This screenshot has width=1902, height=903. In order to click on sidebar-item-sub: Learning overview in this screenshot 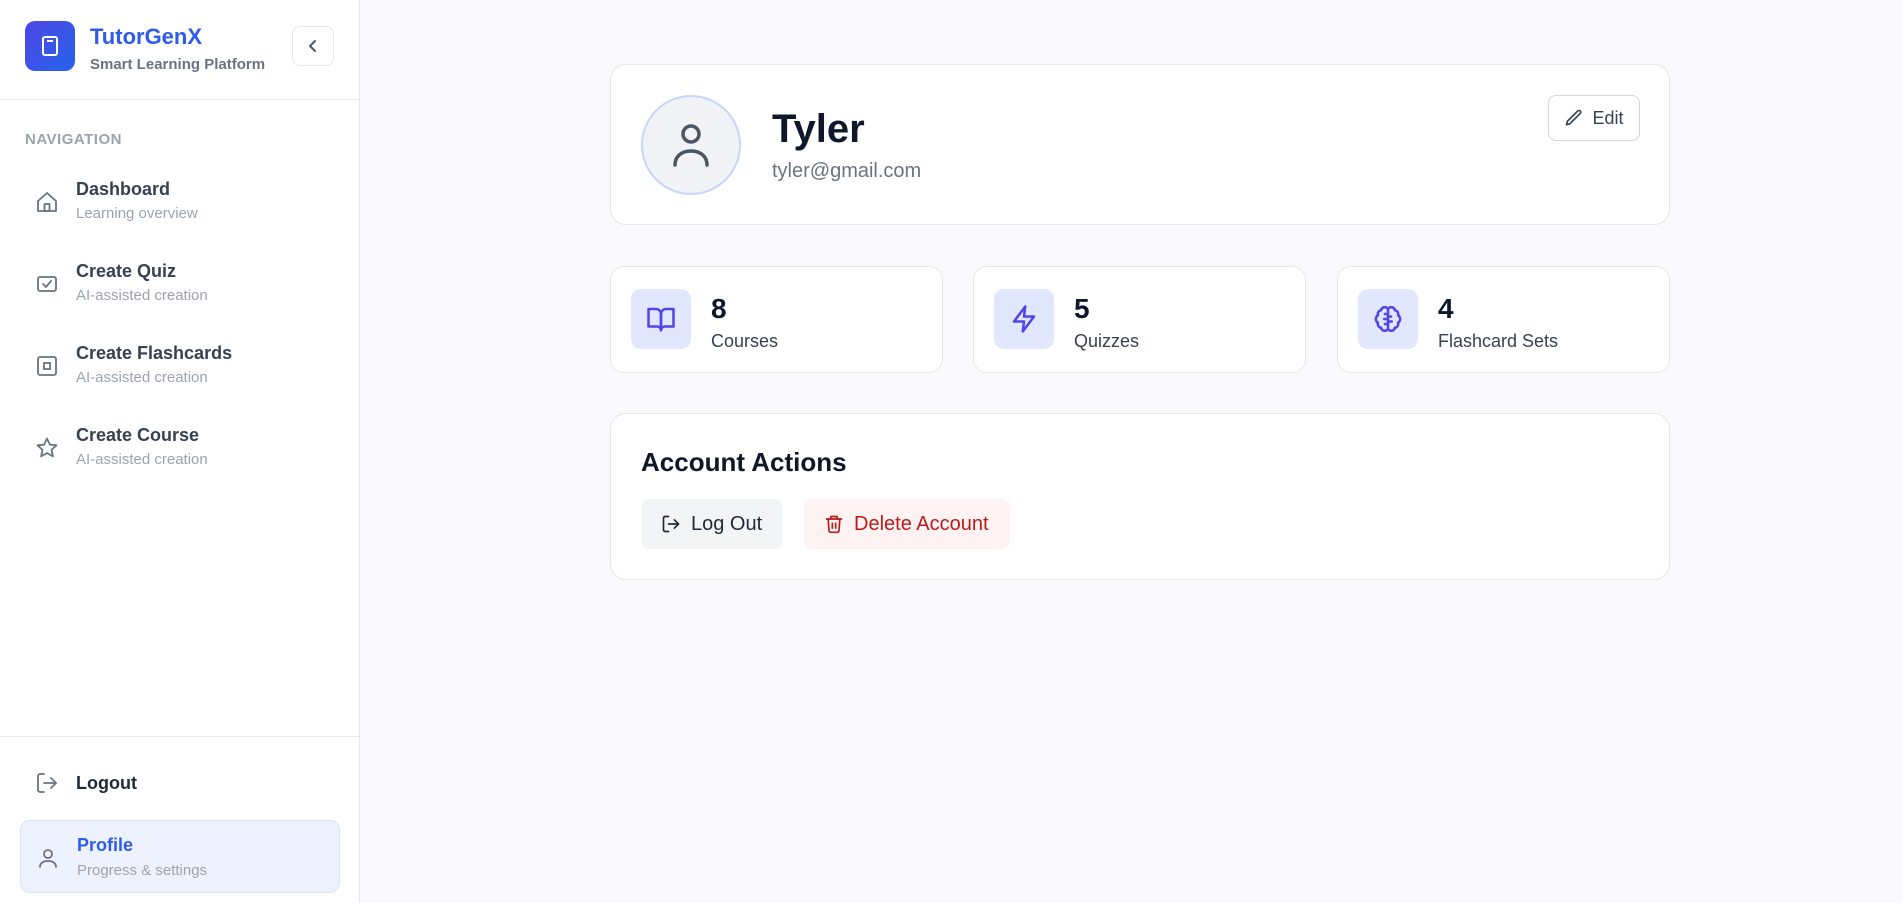, I will do `click(137, 213)`.